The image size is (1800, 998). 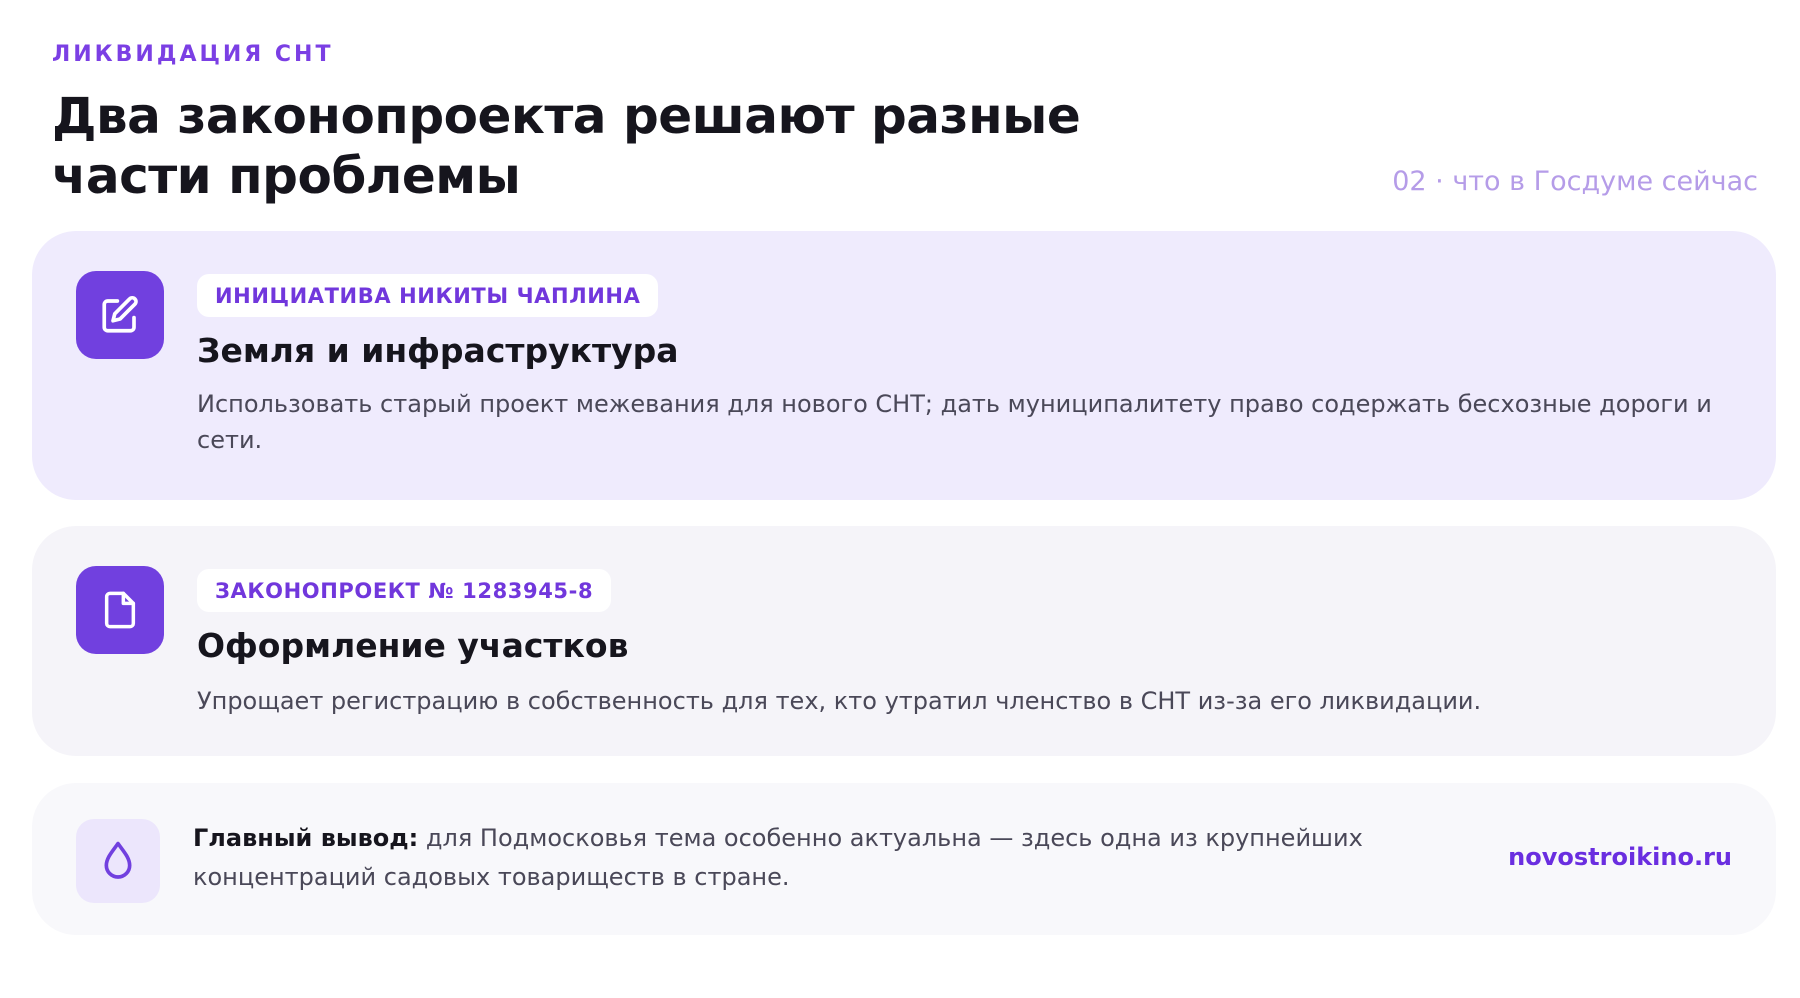 I want to click on initiative-tag: ИНИЦИАТИВА НИКИТЫ ЧАПЛИНА, so click(x=428, y=295).